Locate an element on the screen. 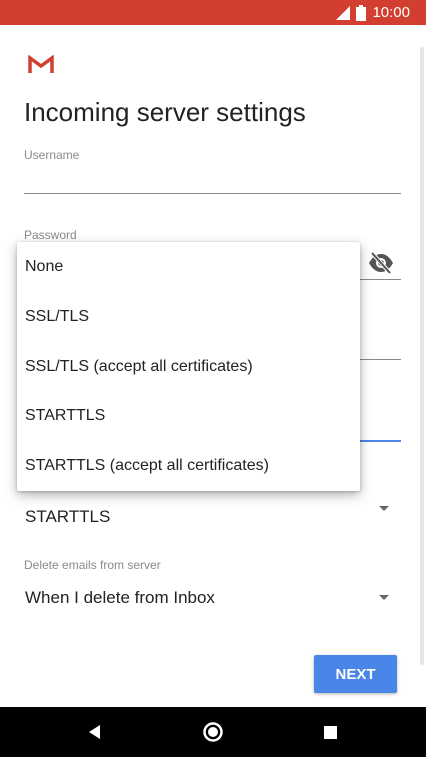 This screenshot has width=426, height=757. battery-icon is located at coordinates (361, 12).